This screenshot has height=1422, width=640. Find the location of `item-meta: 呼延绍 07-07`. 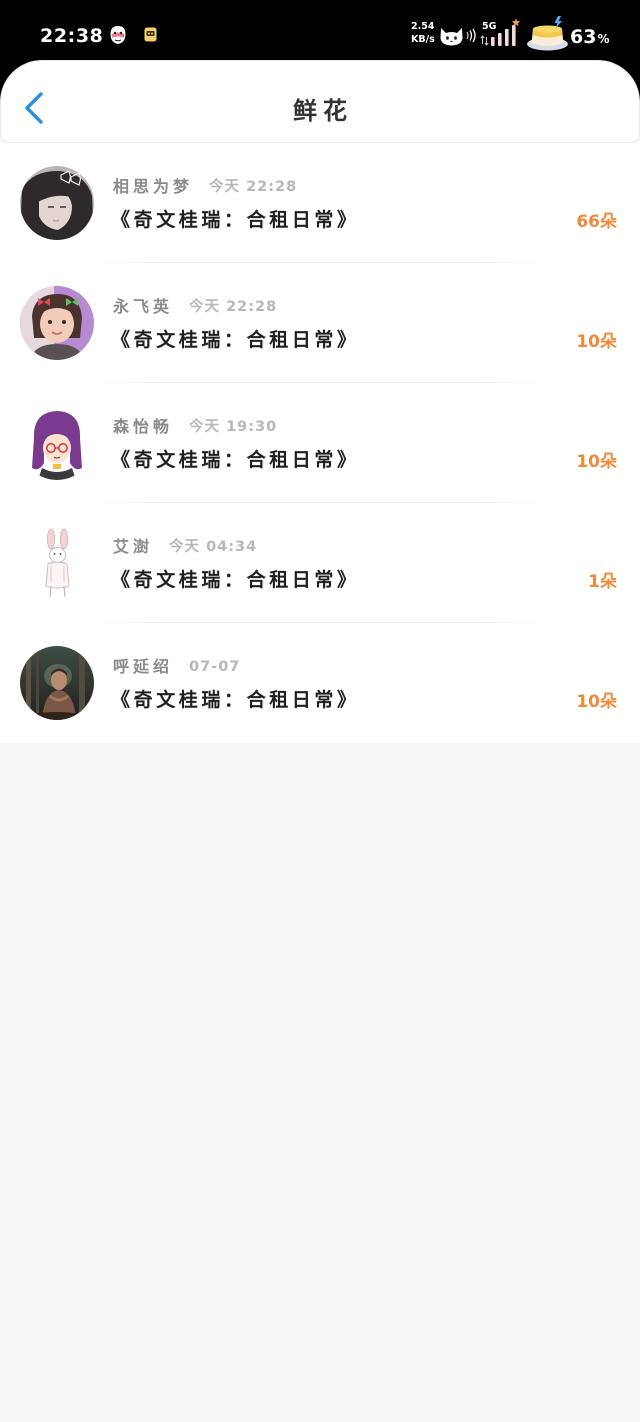

item-meta: 呼延绍 07-07 is located at coordinates (176, 667).